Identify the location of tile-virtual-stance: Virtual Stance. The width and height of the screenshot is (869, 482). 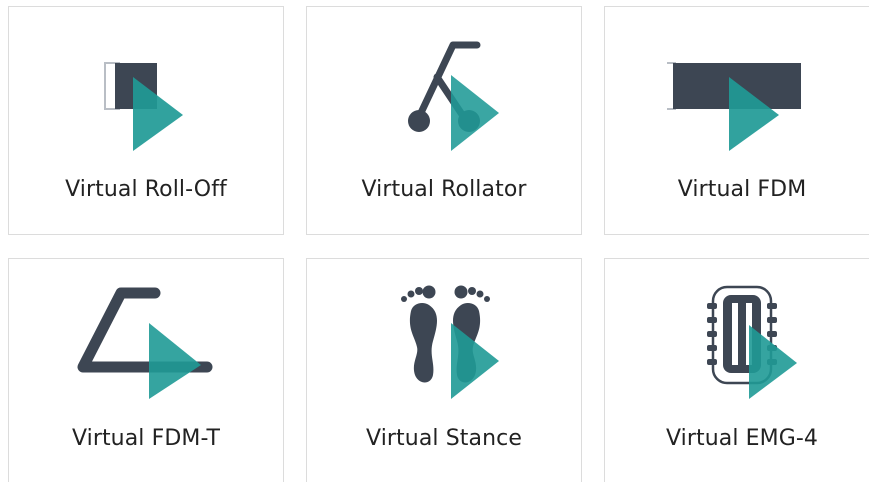
(444, 370).